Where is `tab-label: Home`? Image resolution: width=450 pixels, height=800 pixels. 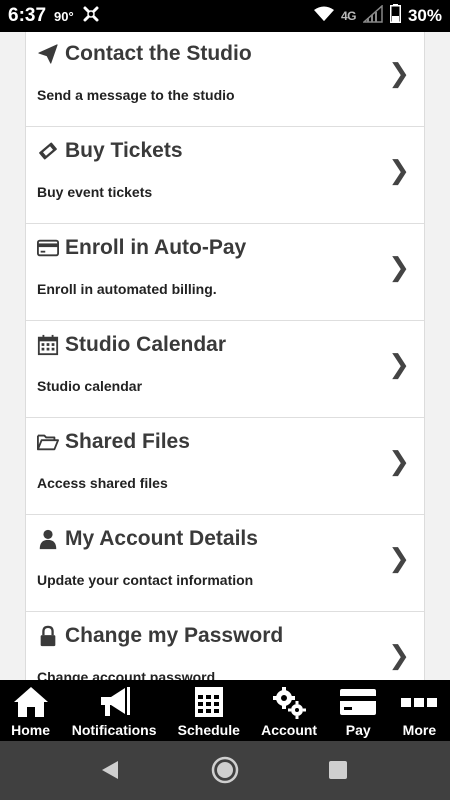 tab-label: Home is located at coordinates (31, 730).